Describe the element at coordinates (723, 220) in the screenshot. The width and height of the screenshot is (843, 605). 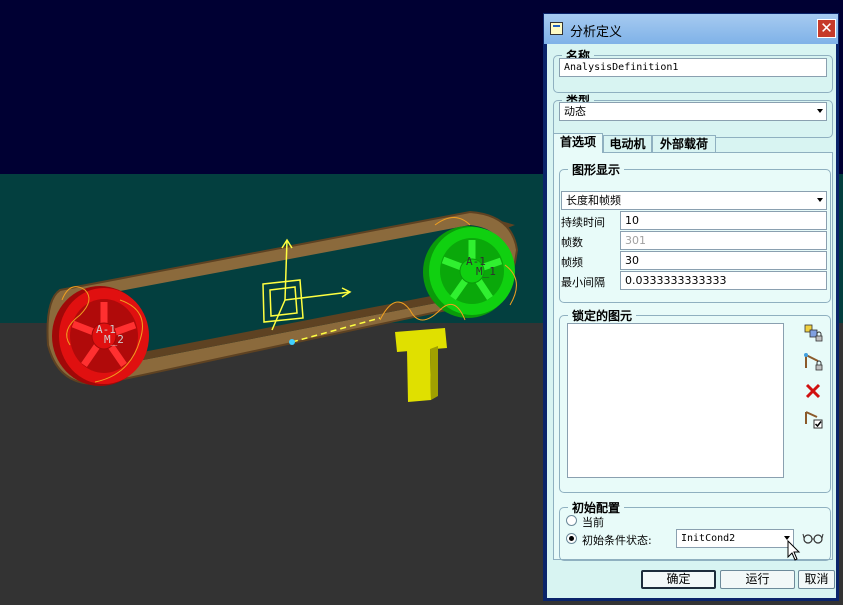
I see `duration-input: 10` at that location.